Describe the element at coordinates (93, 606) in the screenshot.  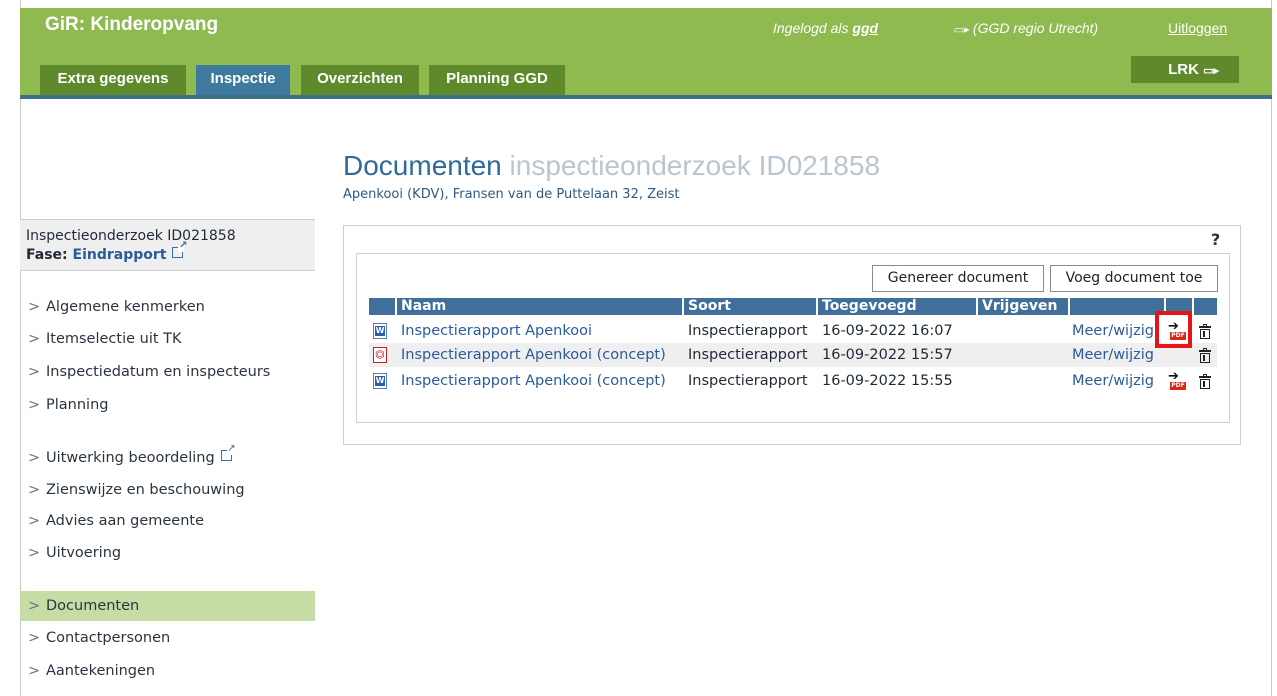
I see `sidebar-item-label: Documenten` at that location.